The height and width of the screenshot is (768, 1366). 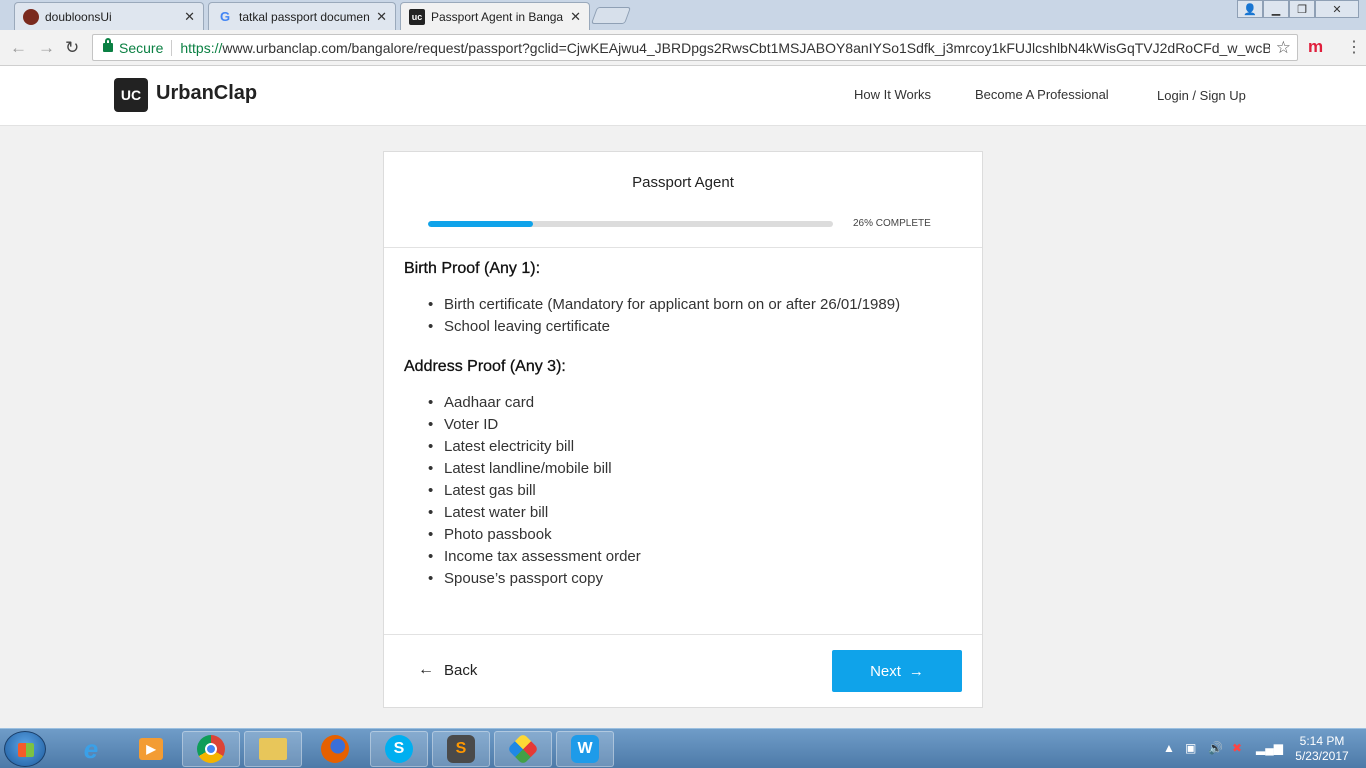 I want to click on tab-title: Passport Agent in Banga, so click(x=497, y=16).